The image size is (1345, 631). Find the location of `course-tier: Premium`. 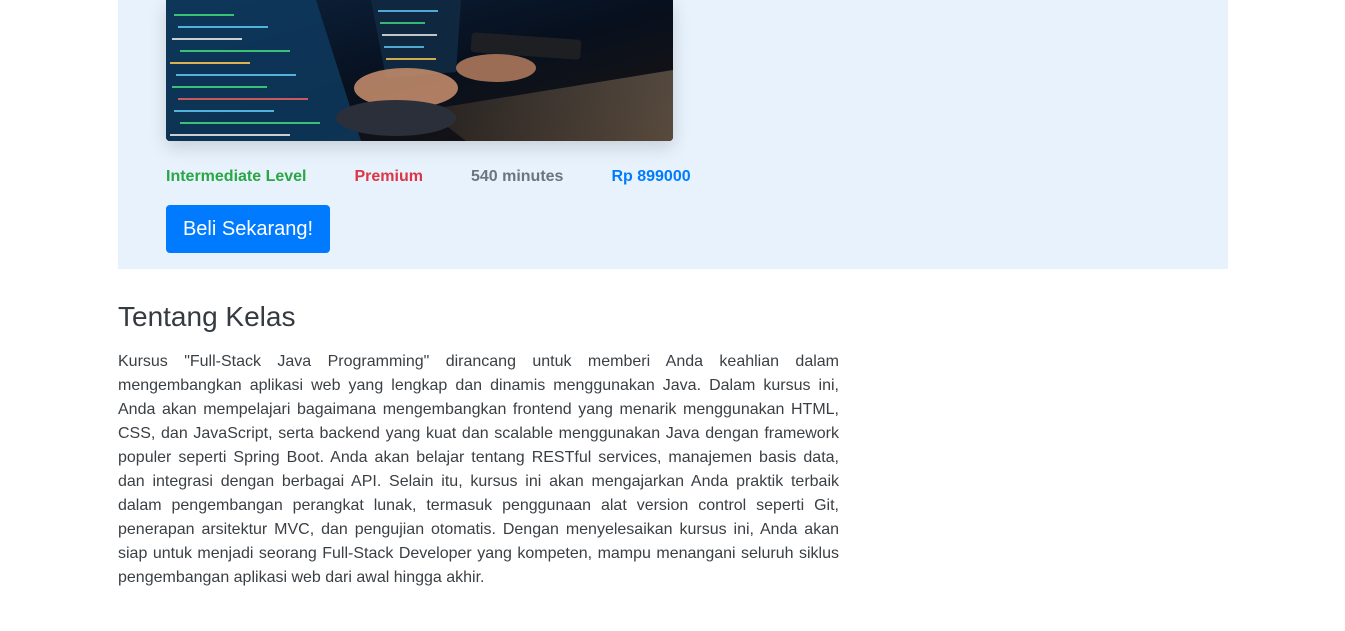

course-tier: Premium is located at coordinates (388, 176).